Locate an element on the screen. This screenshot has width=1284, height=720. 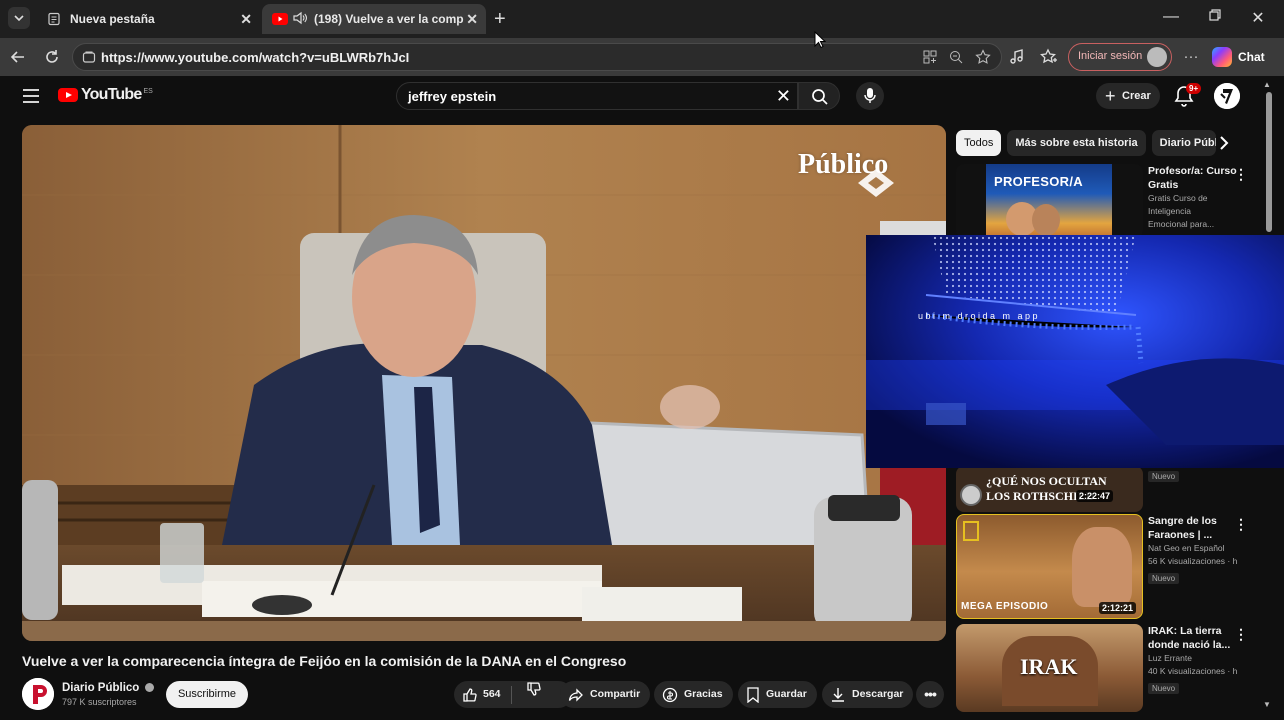
copilot-chat-button: Chat is located at coordinates (1238, 57).